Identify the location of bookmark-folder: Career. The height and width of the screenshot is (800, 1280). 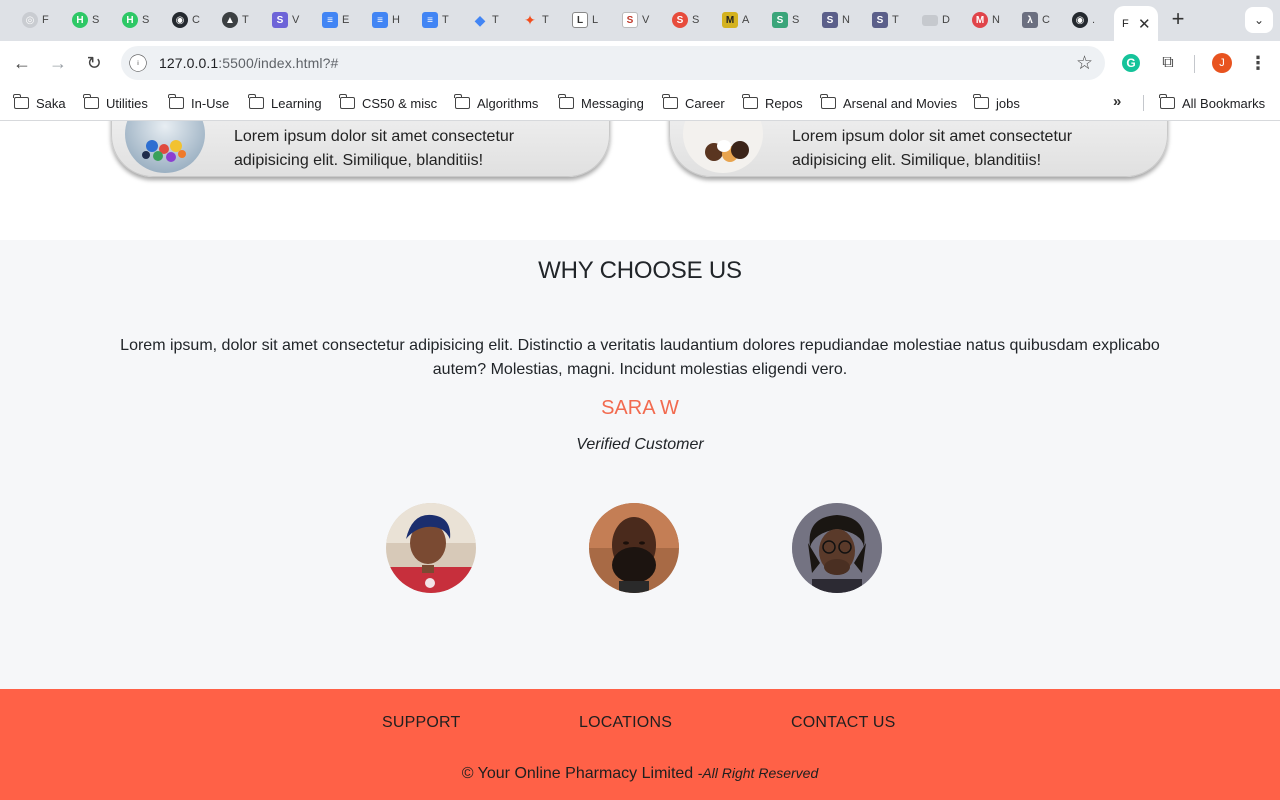
(693, 103).